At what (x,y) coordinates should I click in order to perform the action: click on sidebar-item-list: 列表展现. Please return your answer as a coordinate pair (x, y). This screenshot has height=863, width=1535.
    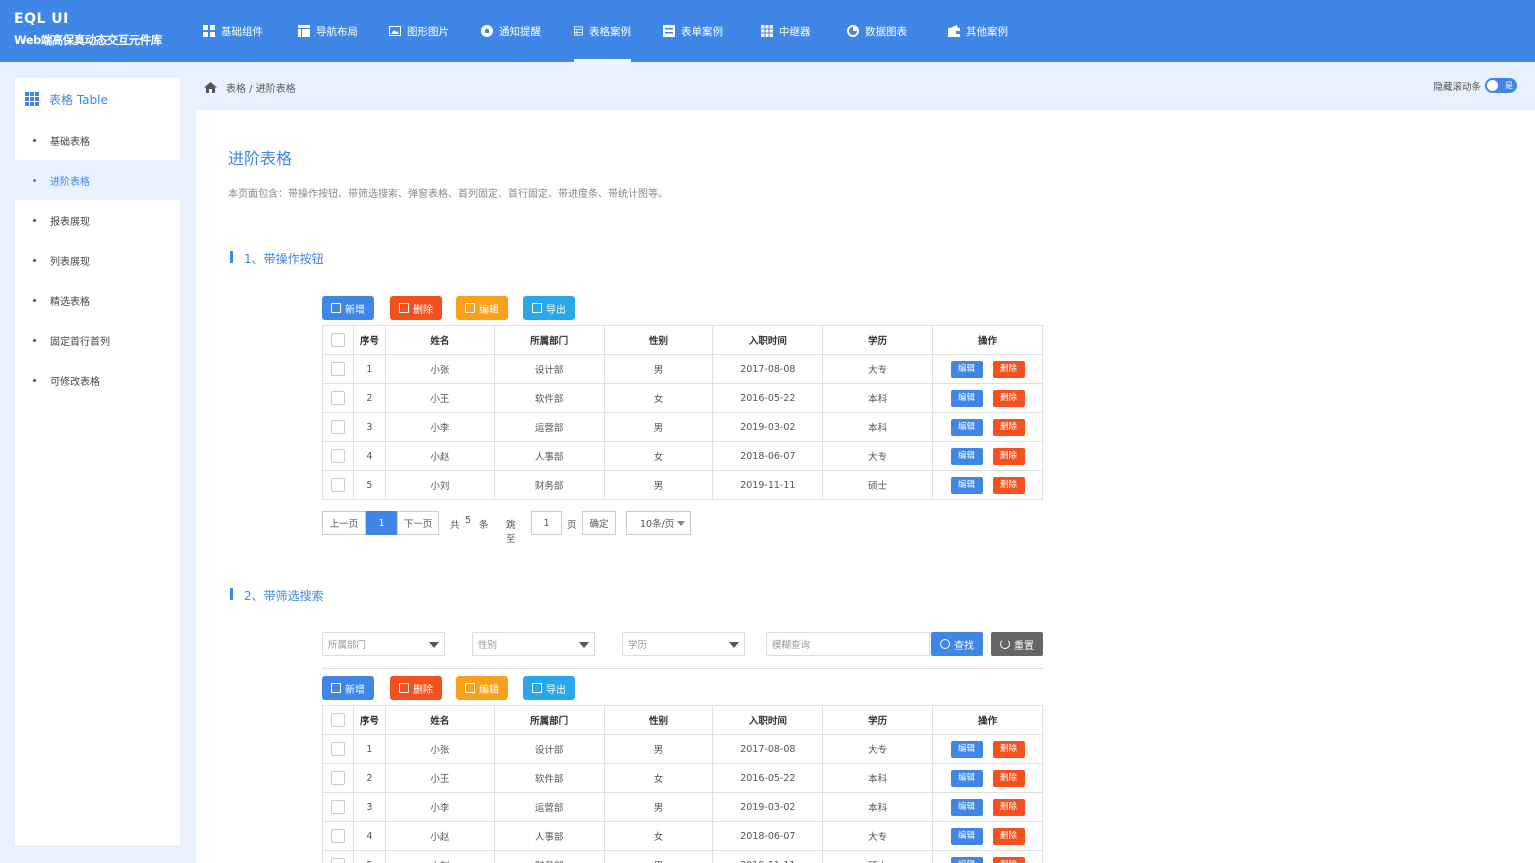
    Looking at the image, I should click on (97, 260).